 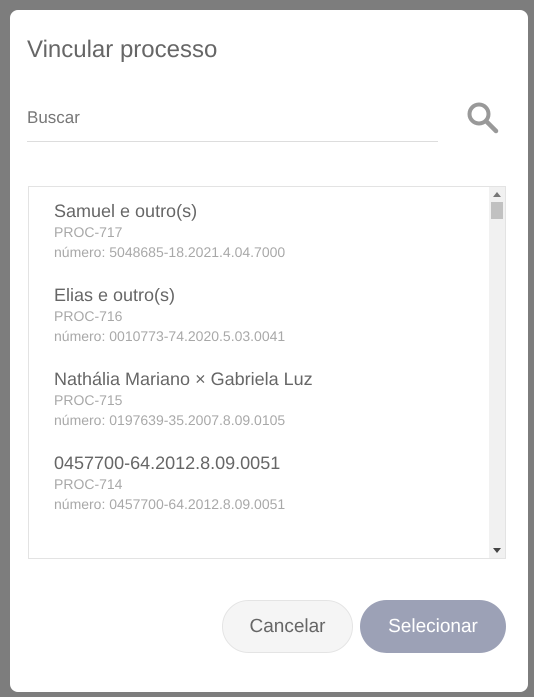 What do you see at coordinates (287, 626) in the screenshot?
I see `cancel-button: Cancelar` at bounding box center [287, 626].